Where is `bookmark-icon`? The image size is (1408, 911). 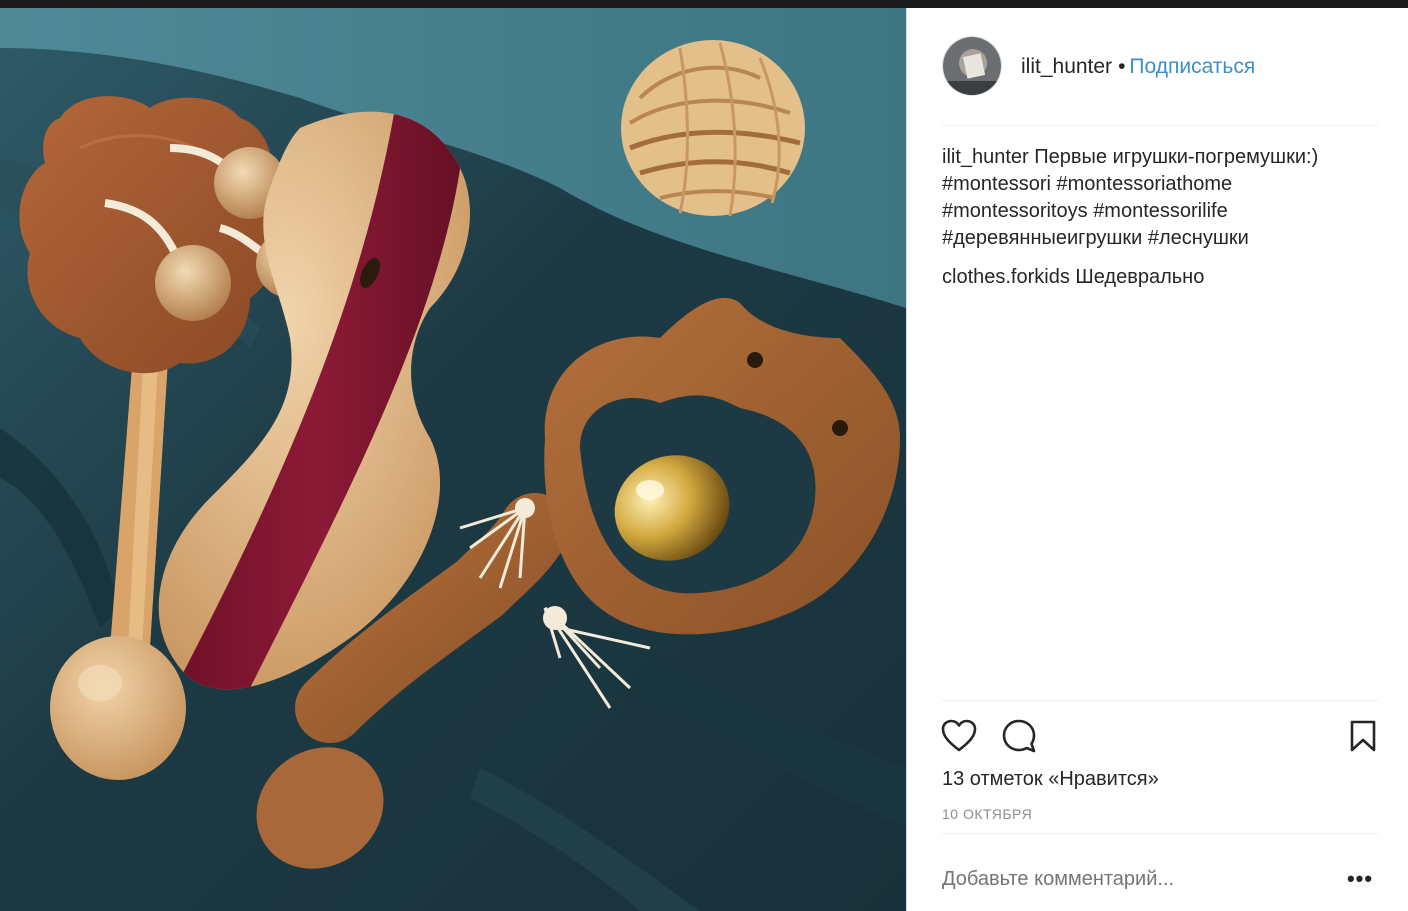 bookmark-icon is located at coordinates (1363, 736).